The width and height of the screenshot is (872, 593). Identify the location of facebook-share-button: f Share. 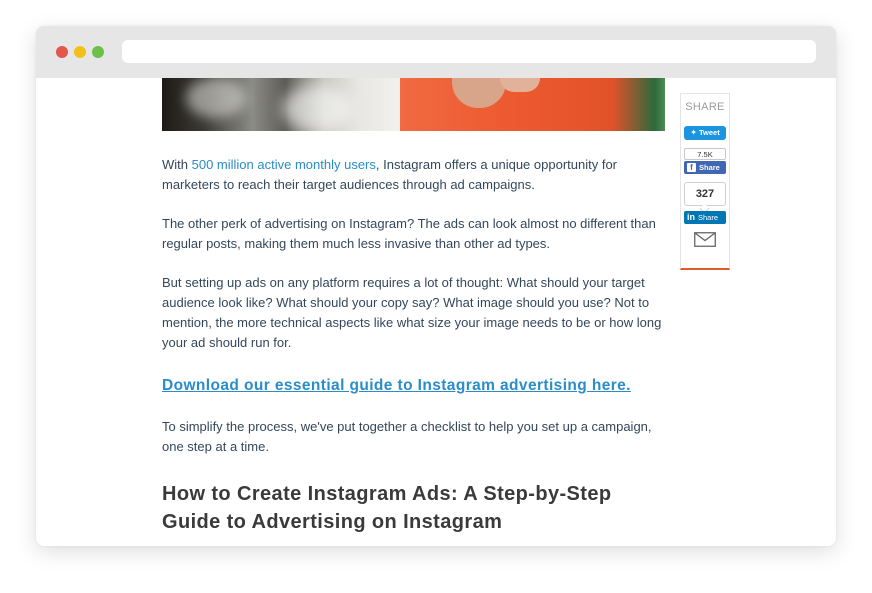
(705, 167).